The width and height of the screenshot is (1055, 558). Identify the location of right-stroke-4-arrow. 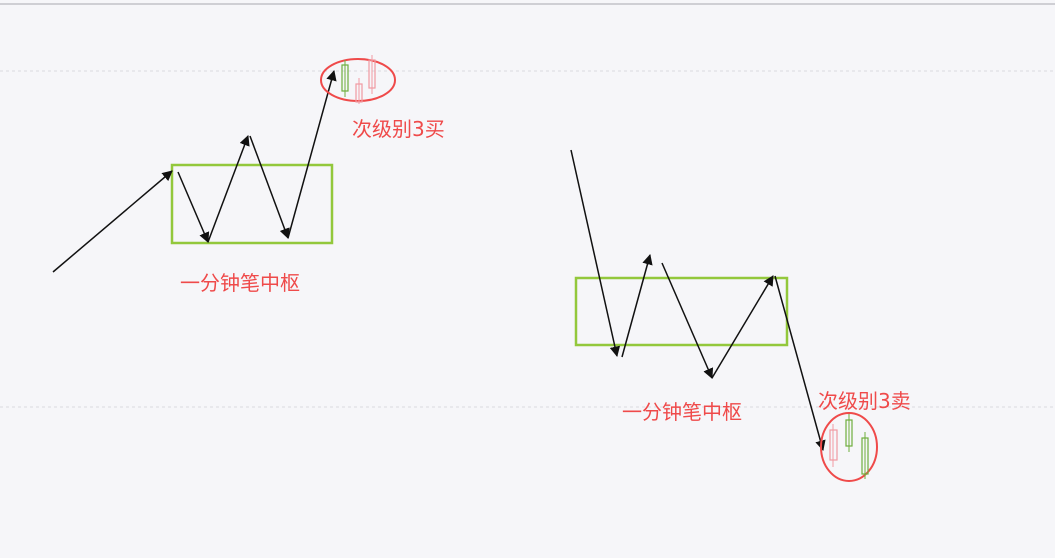
(742, 327).